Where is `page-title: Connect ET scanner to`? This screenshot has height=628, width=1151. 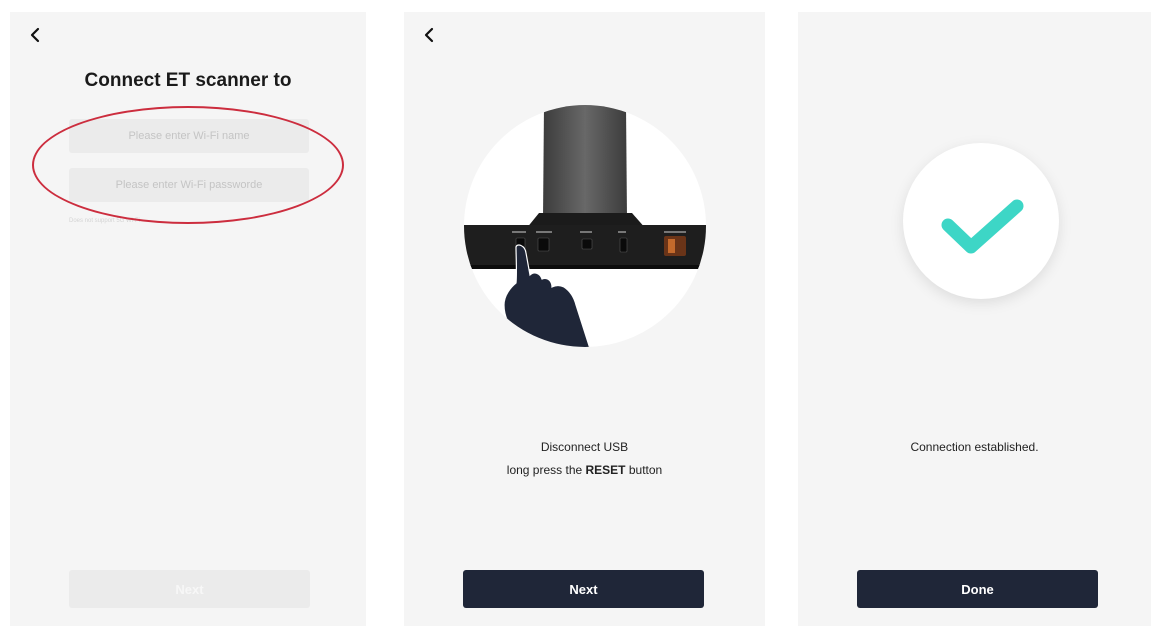
page-title: Connect ET scanner to is located at coordinates (188, 80).